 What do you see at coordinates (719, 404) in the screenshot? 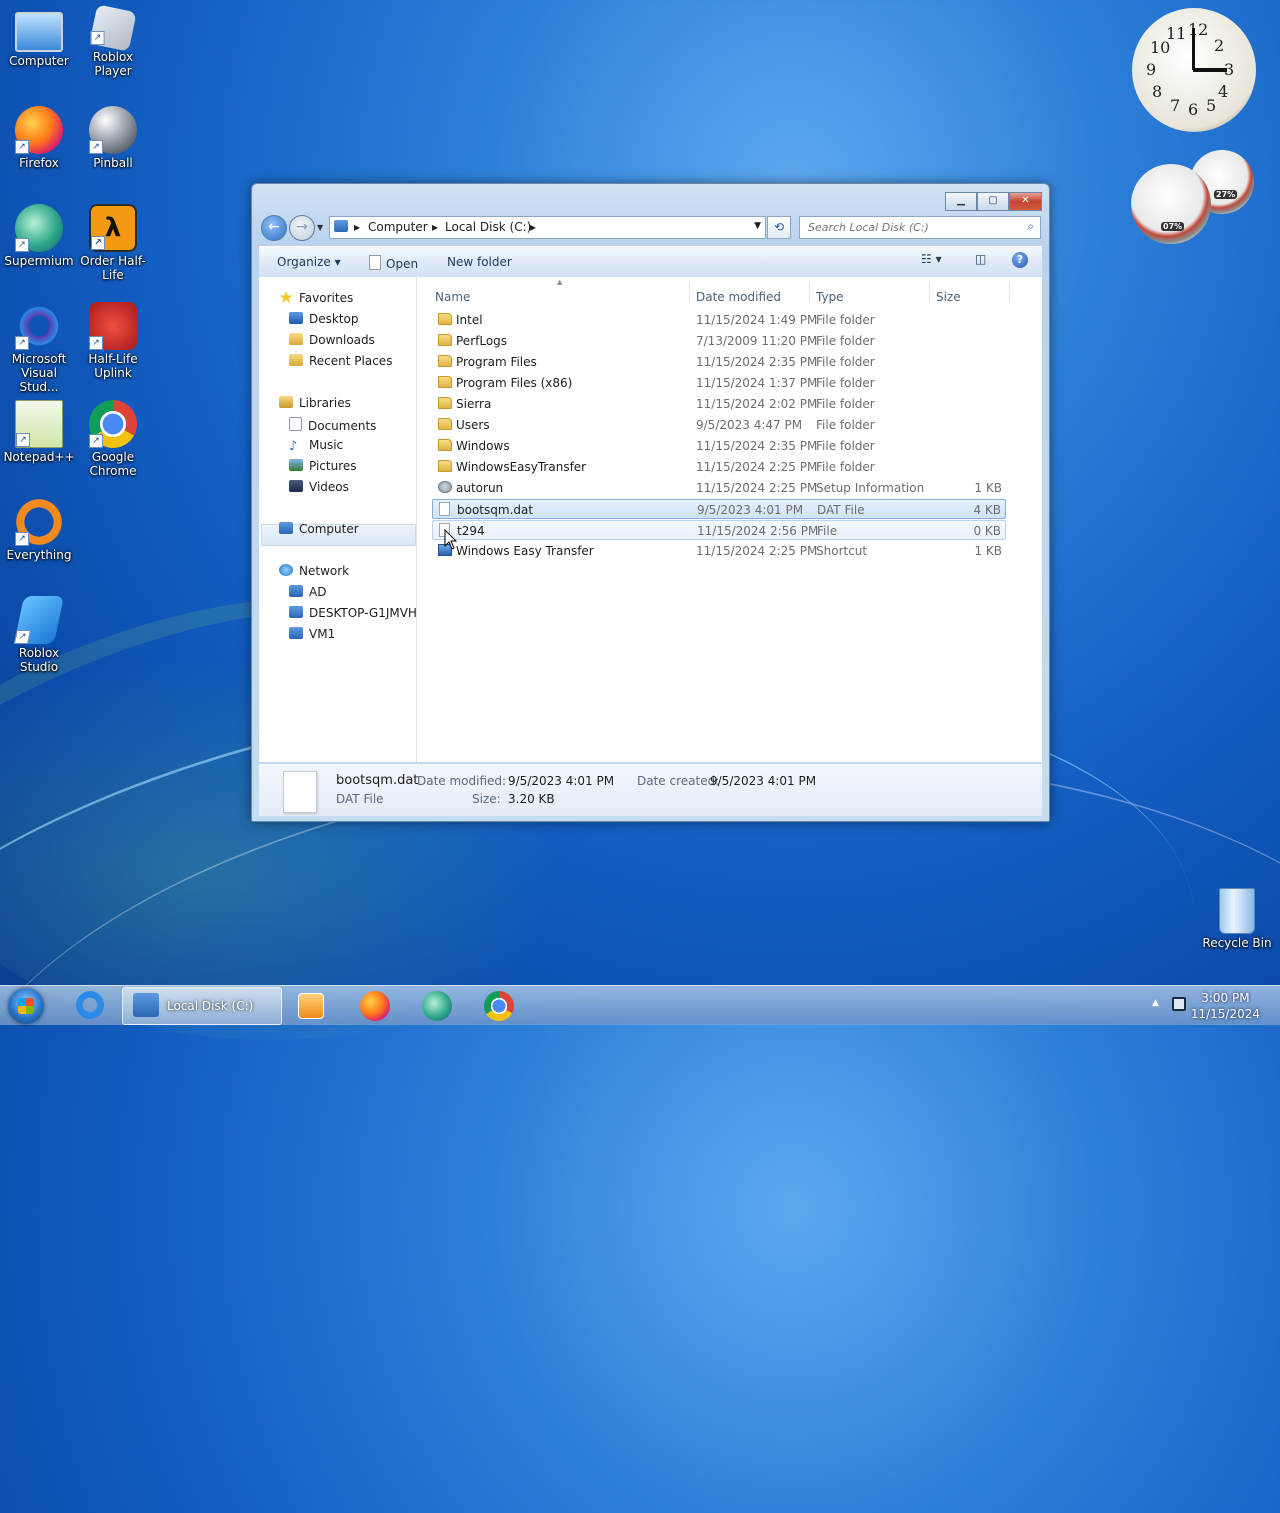
I see `table-row: Sierra 11/15/2024 2:02 PM File folder` at bounding box center [719, 404].